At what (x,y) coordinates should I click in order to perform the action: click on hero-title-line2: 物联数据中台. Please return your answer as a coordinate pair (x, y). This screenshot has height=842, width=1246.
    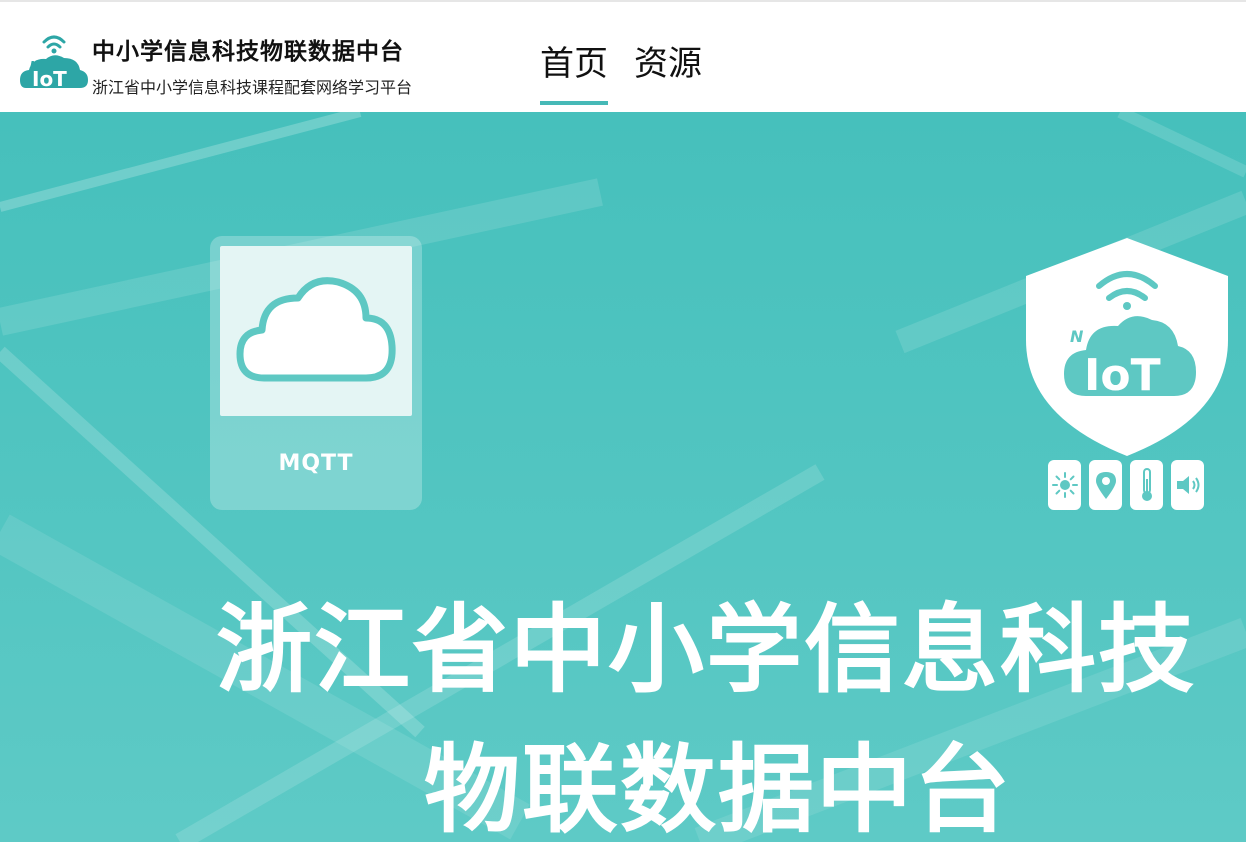
    Looking at the image, I should click on (718, 788).